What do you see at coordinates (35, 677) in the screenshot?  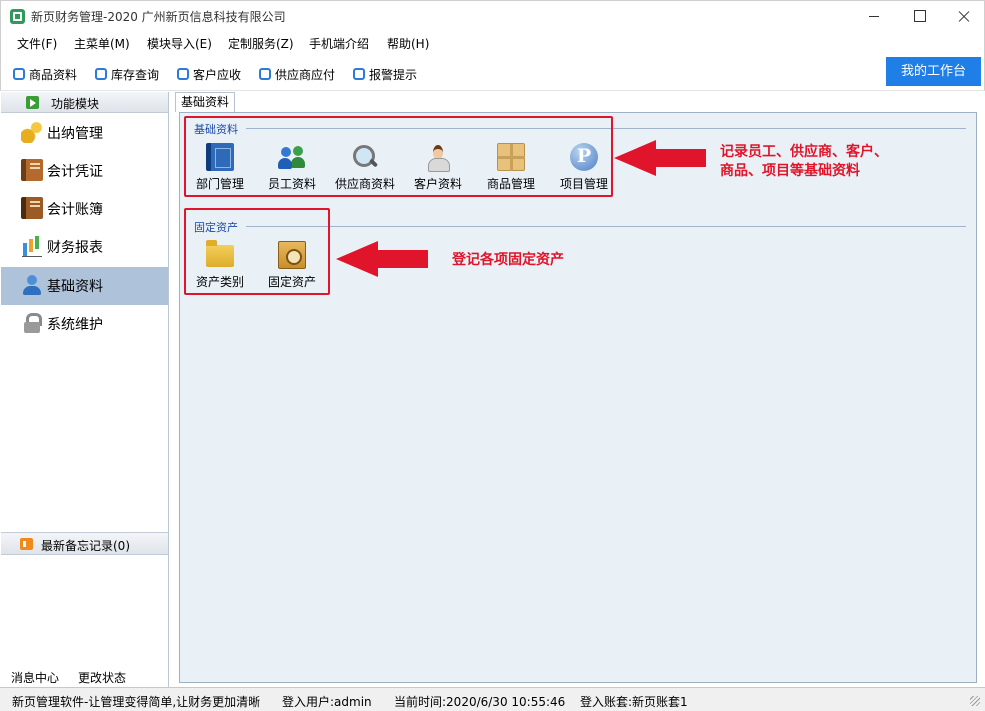 I see `message-center-link: 消息中心` at bounding box center [35, 677].